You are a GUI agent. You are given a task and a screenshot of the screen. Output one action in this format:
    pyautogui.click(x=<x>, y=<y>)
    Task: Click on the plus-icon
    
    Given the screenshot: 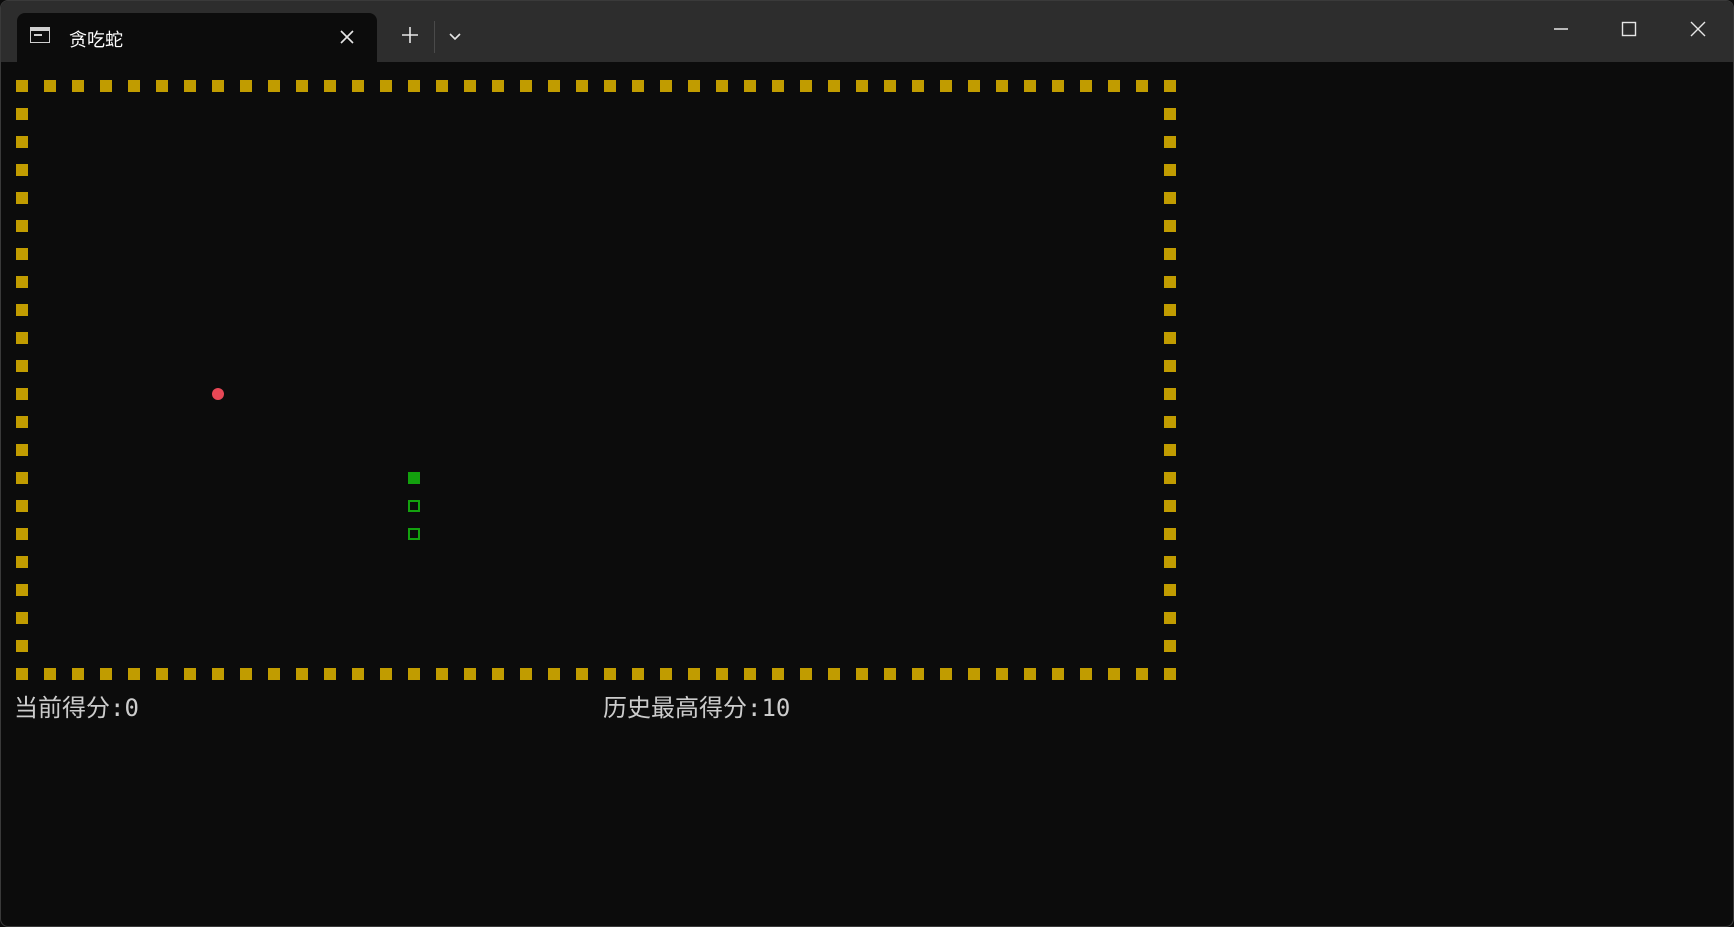 What is the action you would take?
    pyautogui.click(x=410, y=35)
    